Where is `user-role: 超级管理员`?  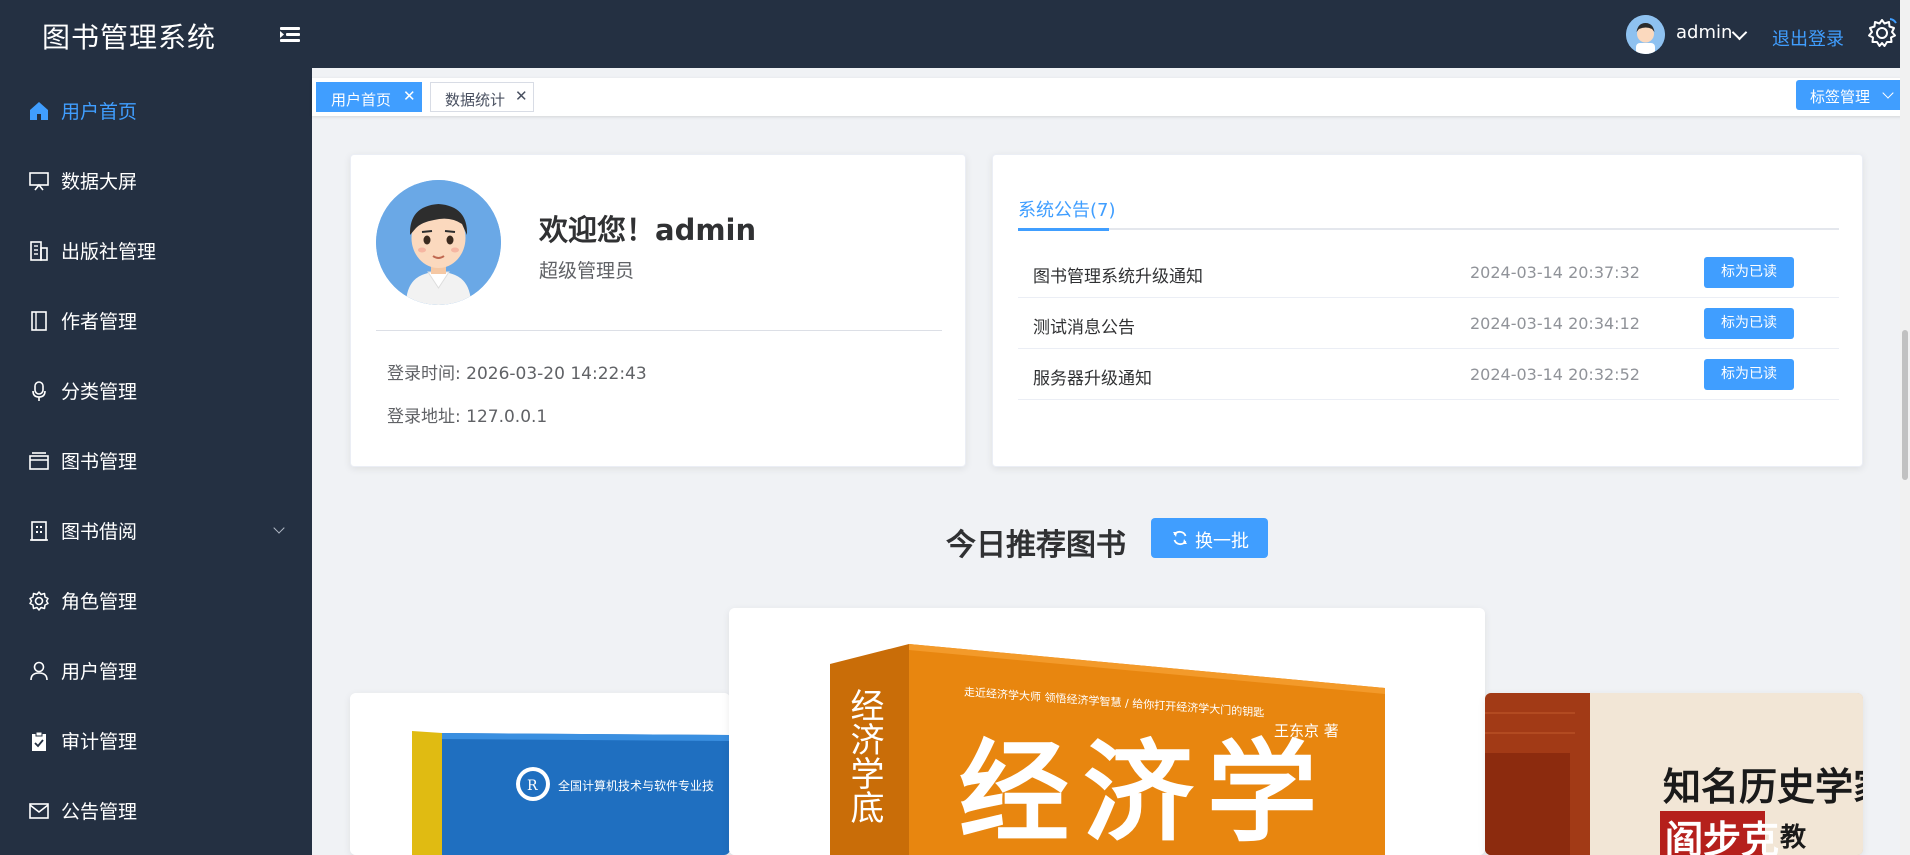 user-role: 超级管理员 is located at coordinates (587, 271).